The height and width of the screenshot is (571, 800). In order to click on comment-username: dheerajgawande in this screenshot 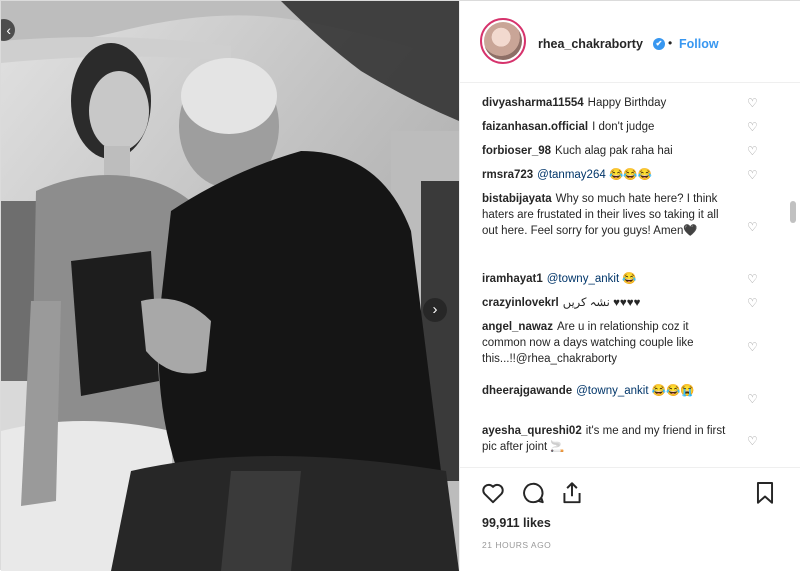, I will do `click(527, 391)`.